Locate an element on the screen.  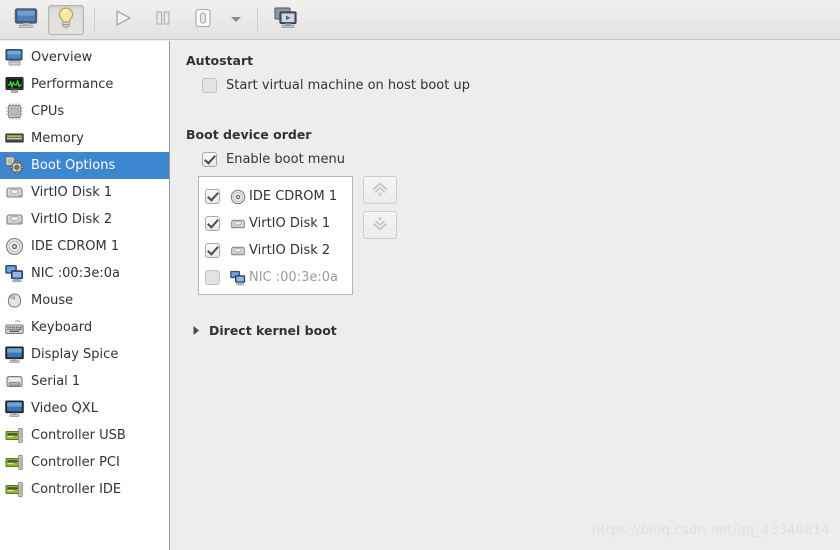
graph-icon is located at coordinates (14, 85).